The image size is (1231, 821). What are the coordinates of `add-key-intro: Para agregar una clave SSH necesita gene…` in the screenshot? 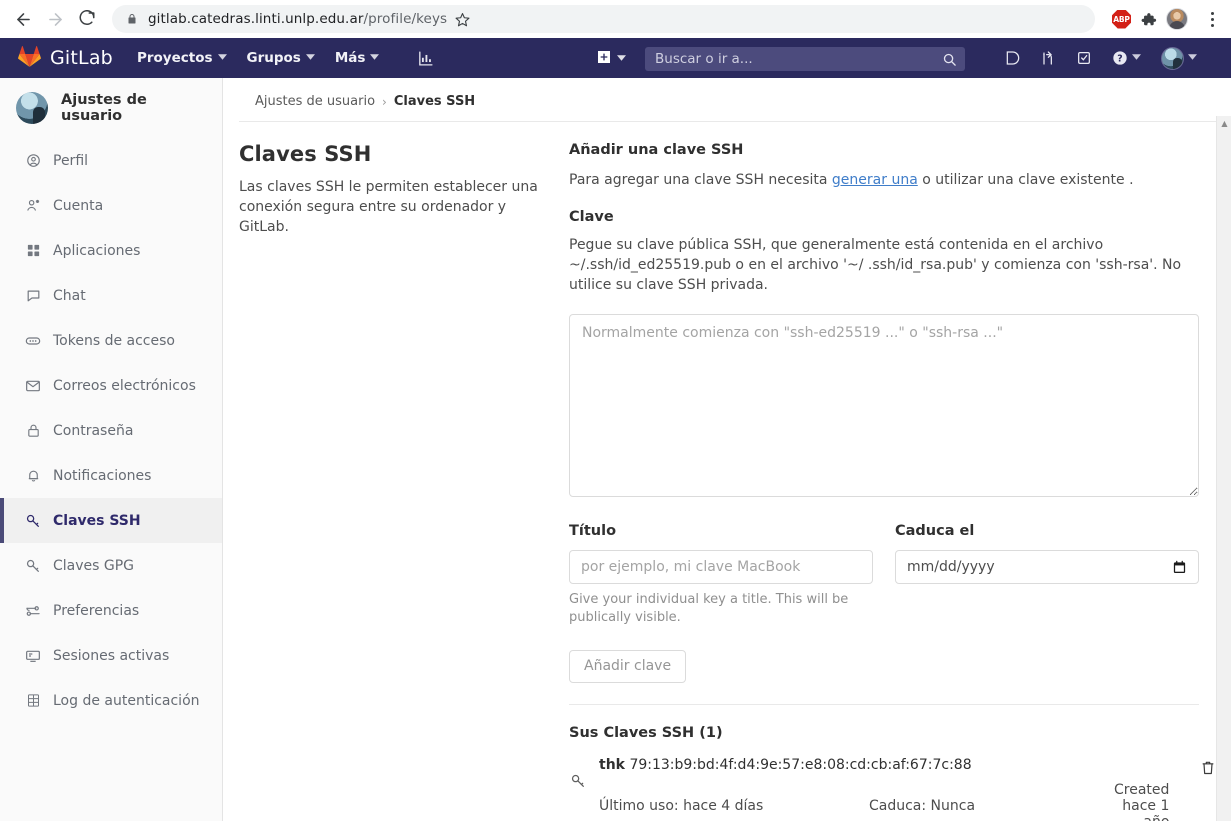 It's located at (884, 181).